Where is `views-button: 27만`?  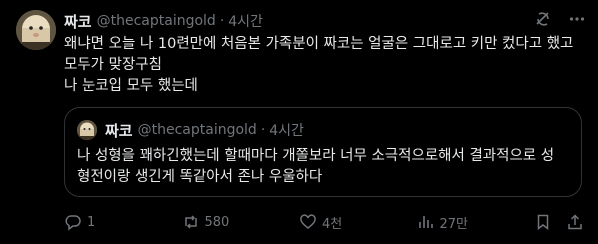 views-button: 27만 is located at coordinates (447, 222).